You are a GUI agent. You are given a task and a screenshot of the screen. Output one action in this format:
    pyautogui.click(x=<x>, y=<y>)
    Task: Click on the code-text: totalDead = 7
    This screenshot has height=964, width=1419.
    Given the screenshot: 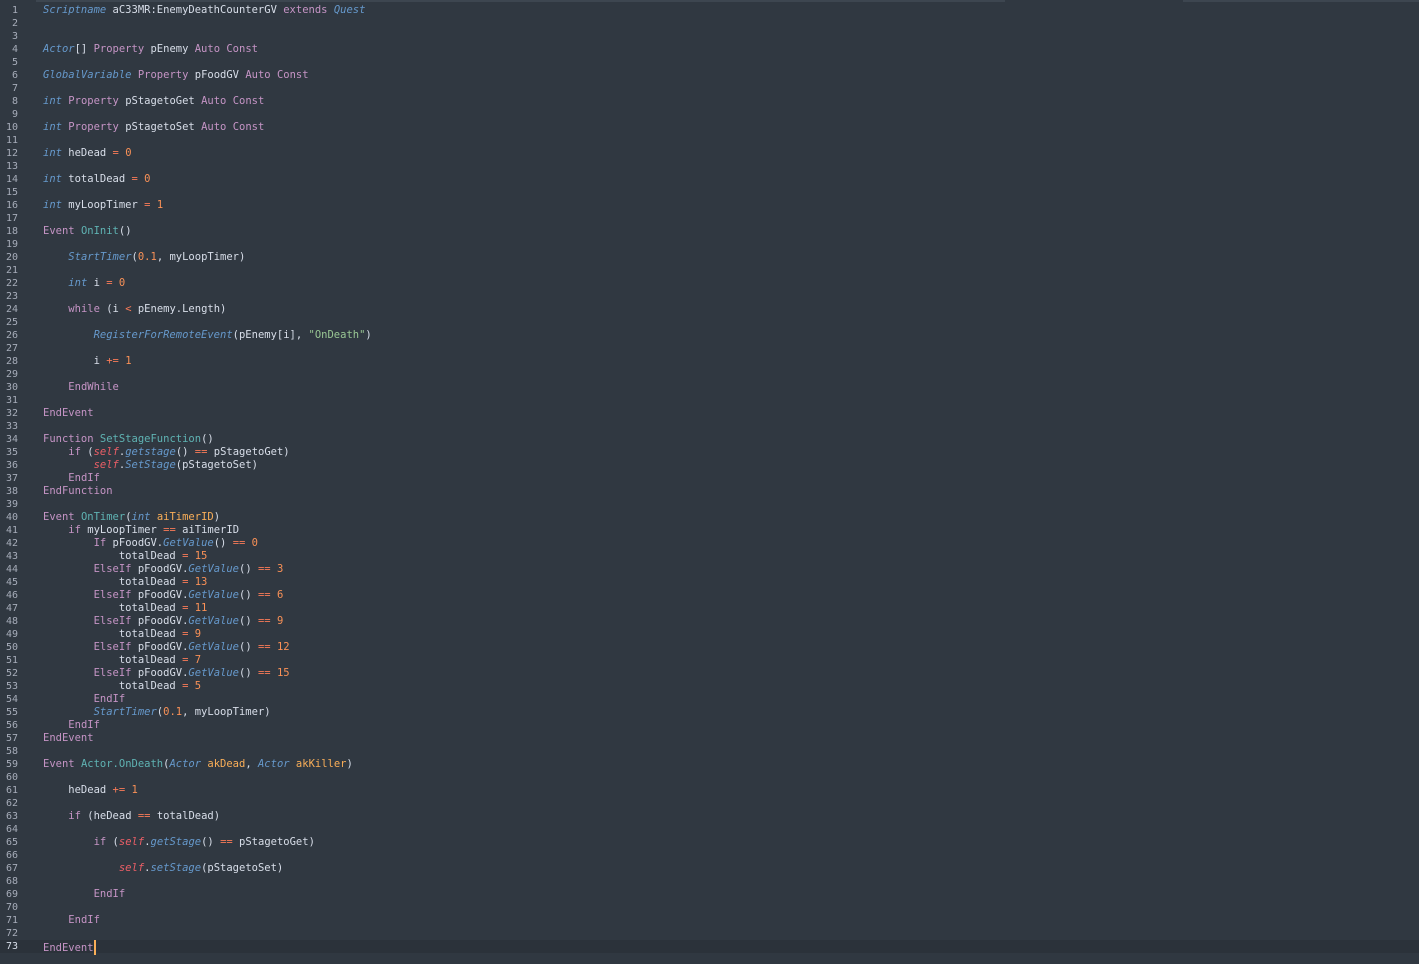 What is the action you would take?
    pyautogui.click(x=122, y=660)
    